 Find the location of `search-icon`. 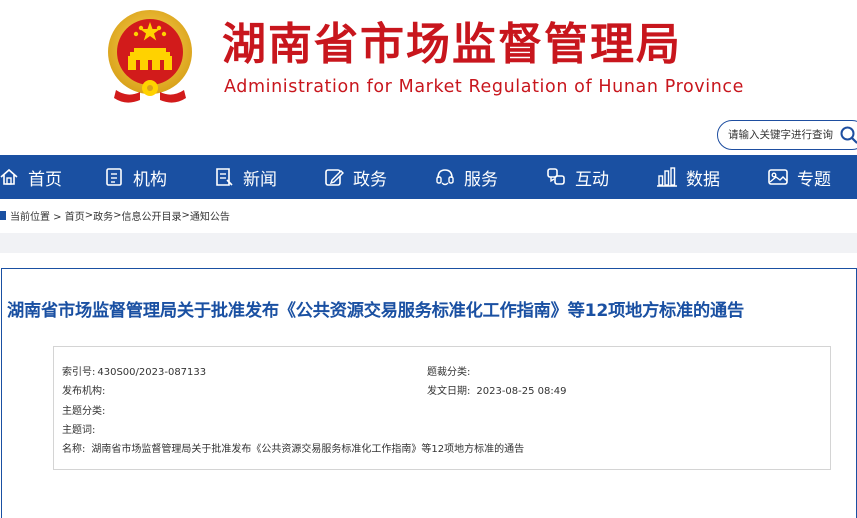

search-icon is located at coordinates (848, 135).